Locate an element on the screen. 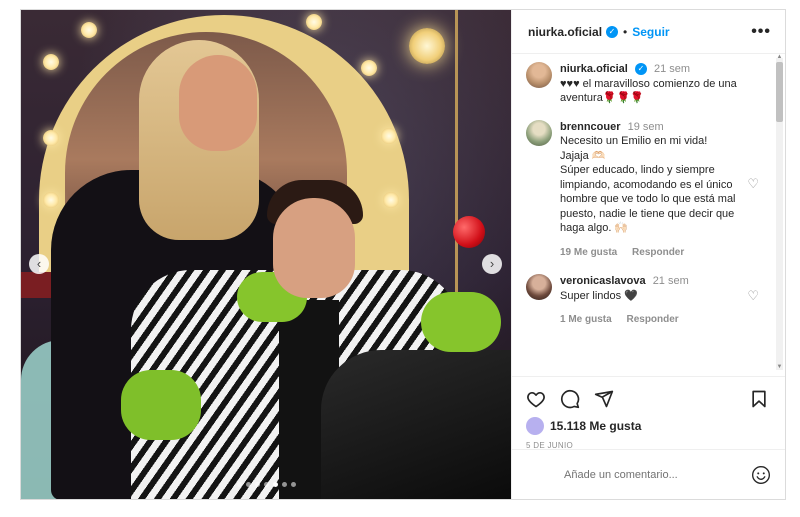  carousel-prev-button: ‹ is located at coordinates (39, 264).